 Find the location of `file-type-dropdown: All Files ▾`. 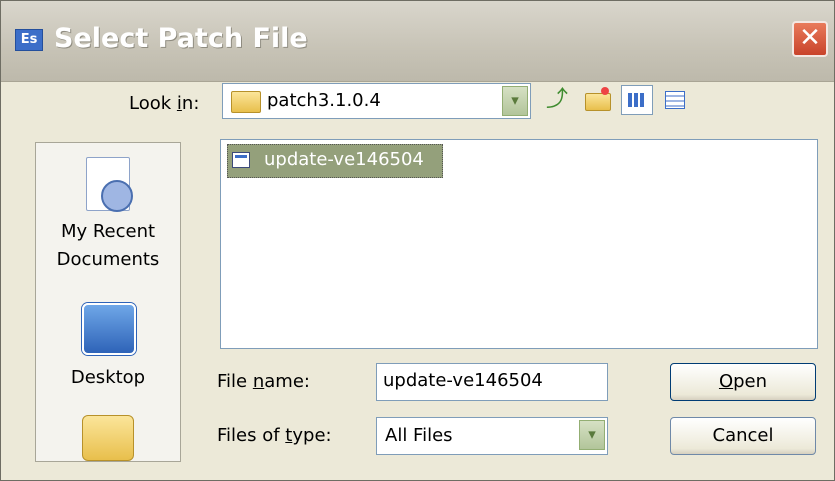

file-type-dropdown: All Files ▾ is located at coordinates (492, 436).